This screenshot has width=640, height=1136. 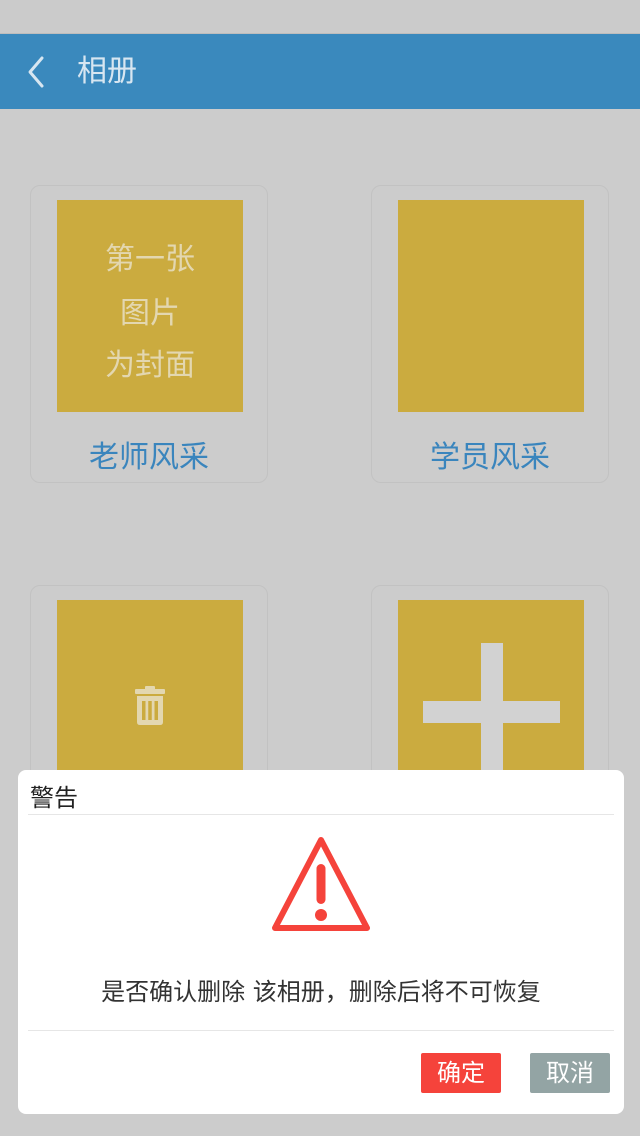 I want to click on album-card-teachers: 第一张 图片 为封面 老师风采, so click(x=149, y=334).